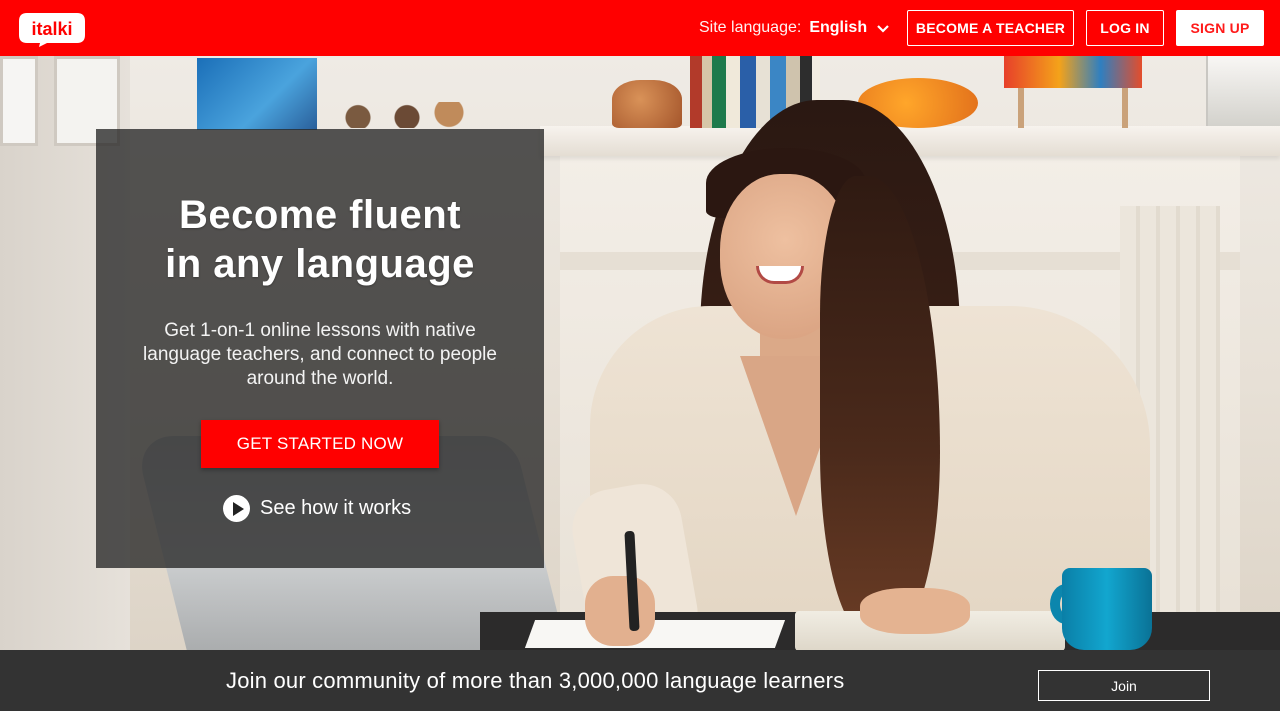  What do you see at coordinates (1220, 28) in the screenshot?
I see `sign-up-button: SIGN UP` at bounding box center [1220, 28].